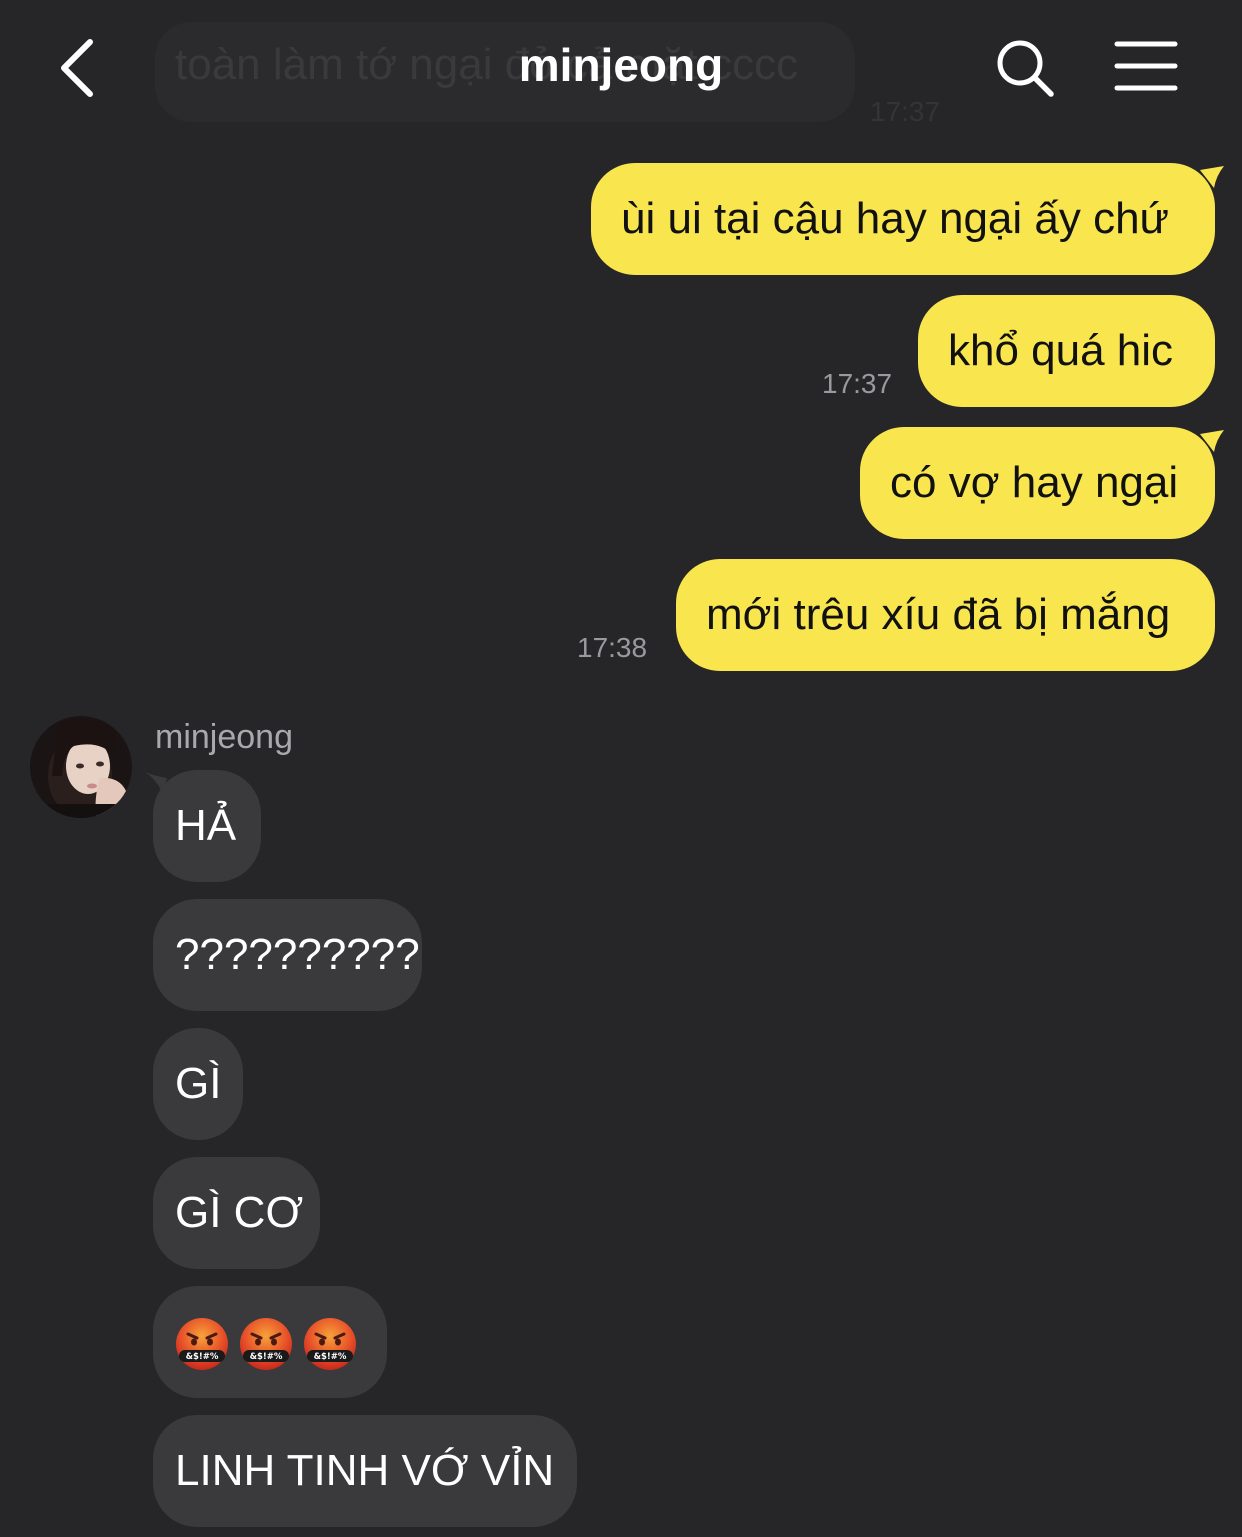 Image resolution: width=1242 pixels, height=1537 pixels. Describe the element at coordinates (1025, 68) in the screenshot. I see `search-icon` at that location.